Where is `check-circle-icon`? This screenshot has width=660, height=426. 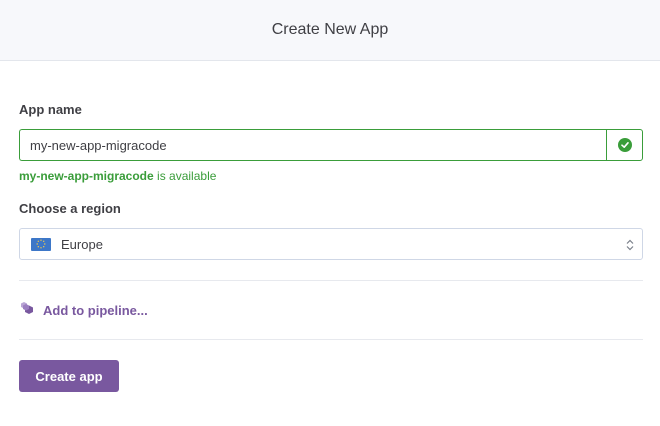
check-circle-icon is located at coordinates (624, 145).